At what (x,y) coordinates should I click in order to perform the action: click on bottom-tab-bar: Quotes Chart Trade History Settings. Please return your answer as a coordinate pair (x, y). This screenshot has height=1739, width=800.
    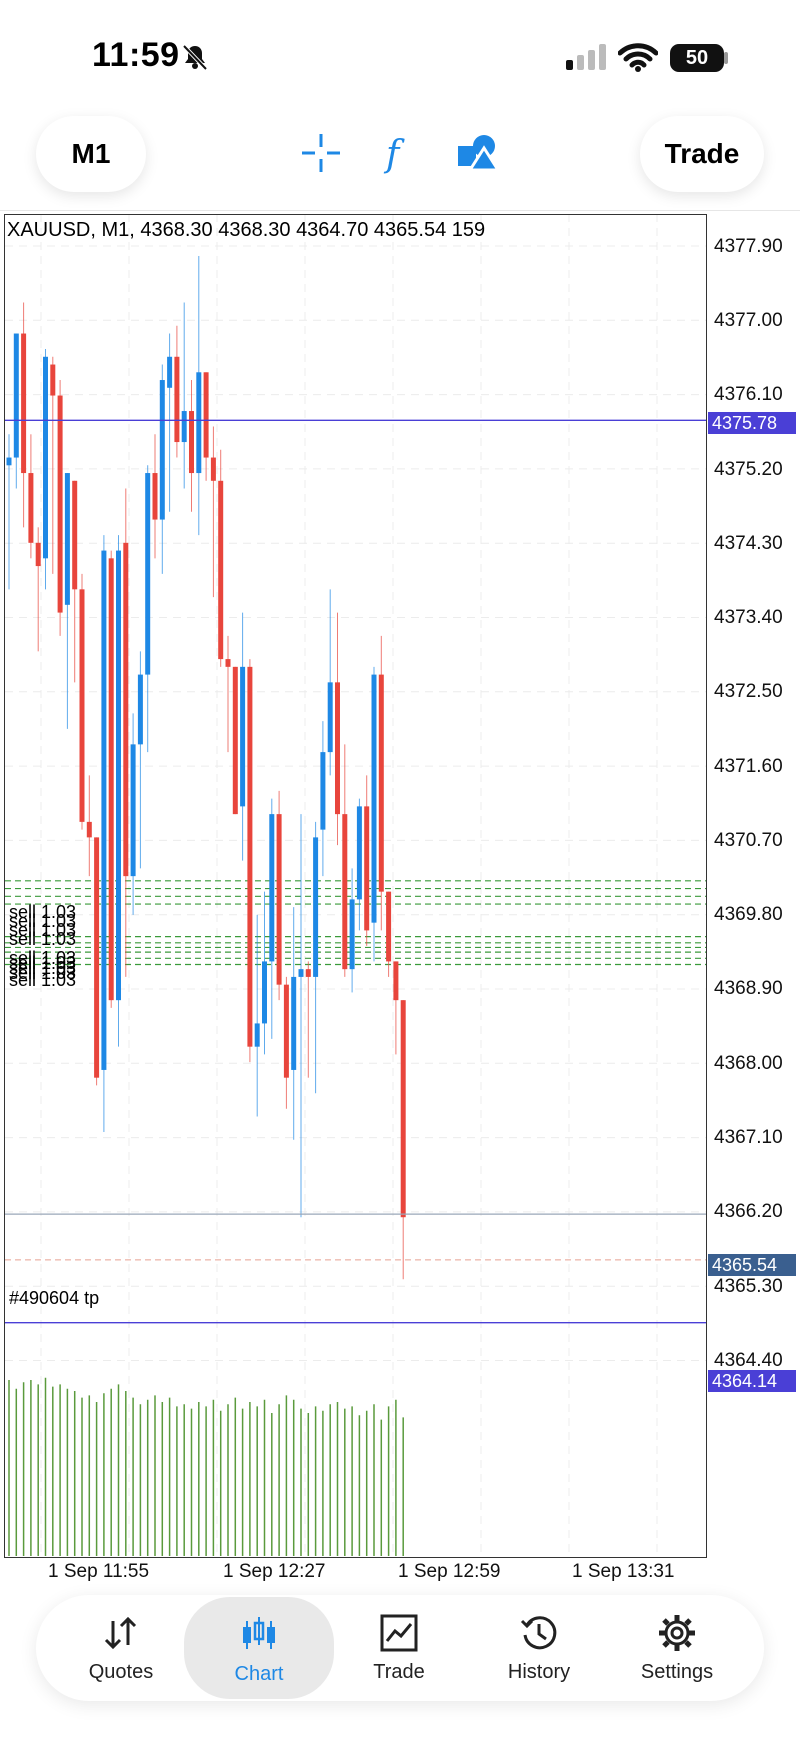
    Looking at the image, I should click on (400, 1648).